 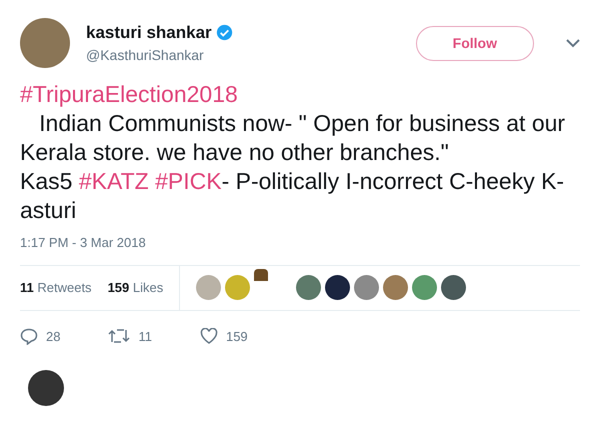 What do you see at coordinates (136, 288) in the screenshot?
I see `stat-link: 159 Likes` at bounding box center [136, 288].